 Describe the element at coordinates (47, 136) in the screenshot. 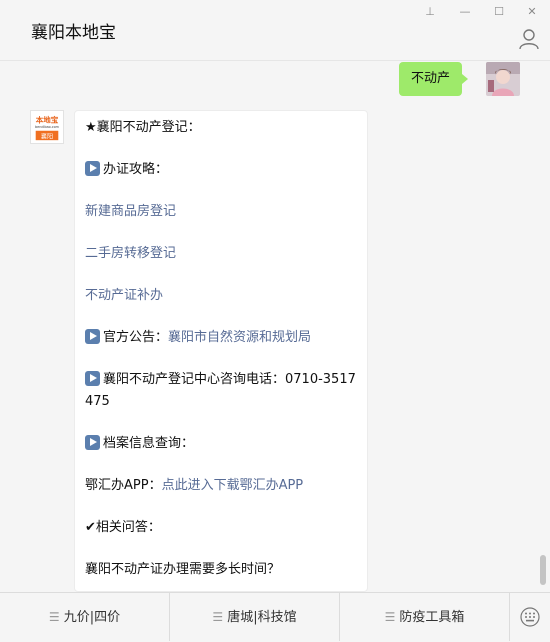

I see `bot-avatar-city: 襄阳` at that location.